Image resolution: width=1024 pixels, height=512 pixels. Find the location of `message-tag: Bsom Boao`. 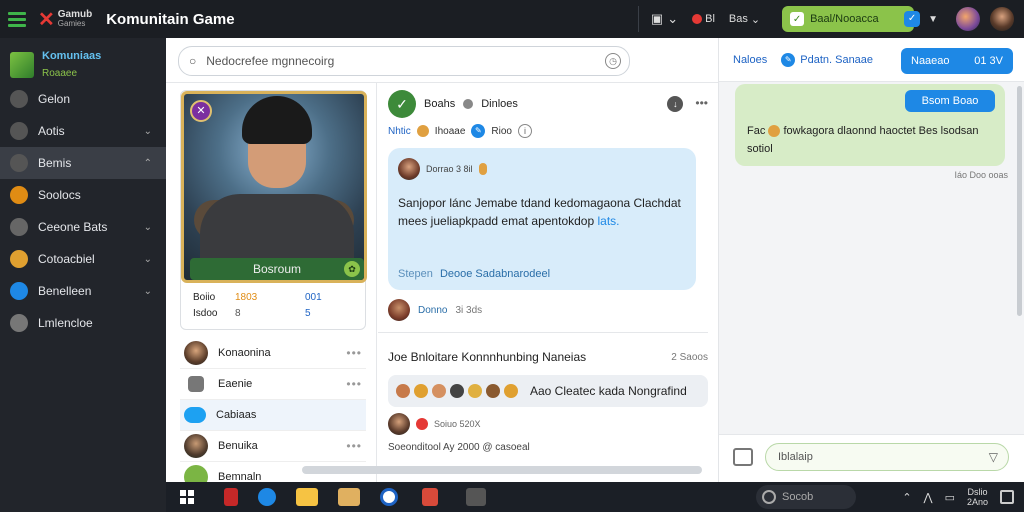

message-tag: Bsom Boao is located at coordinates (950, 101).